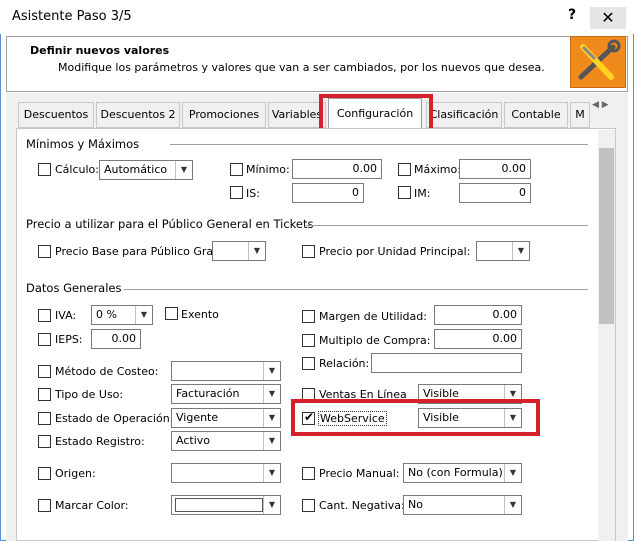  What do you see at coordinates (171, 313) in the screenshot?
I see `exento-checkbox` at bounding box center [171, 313].